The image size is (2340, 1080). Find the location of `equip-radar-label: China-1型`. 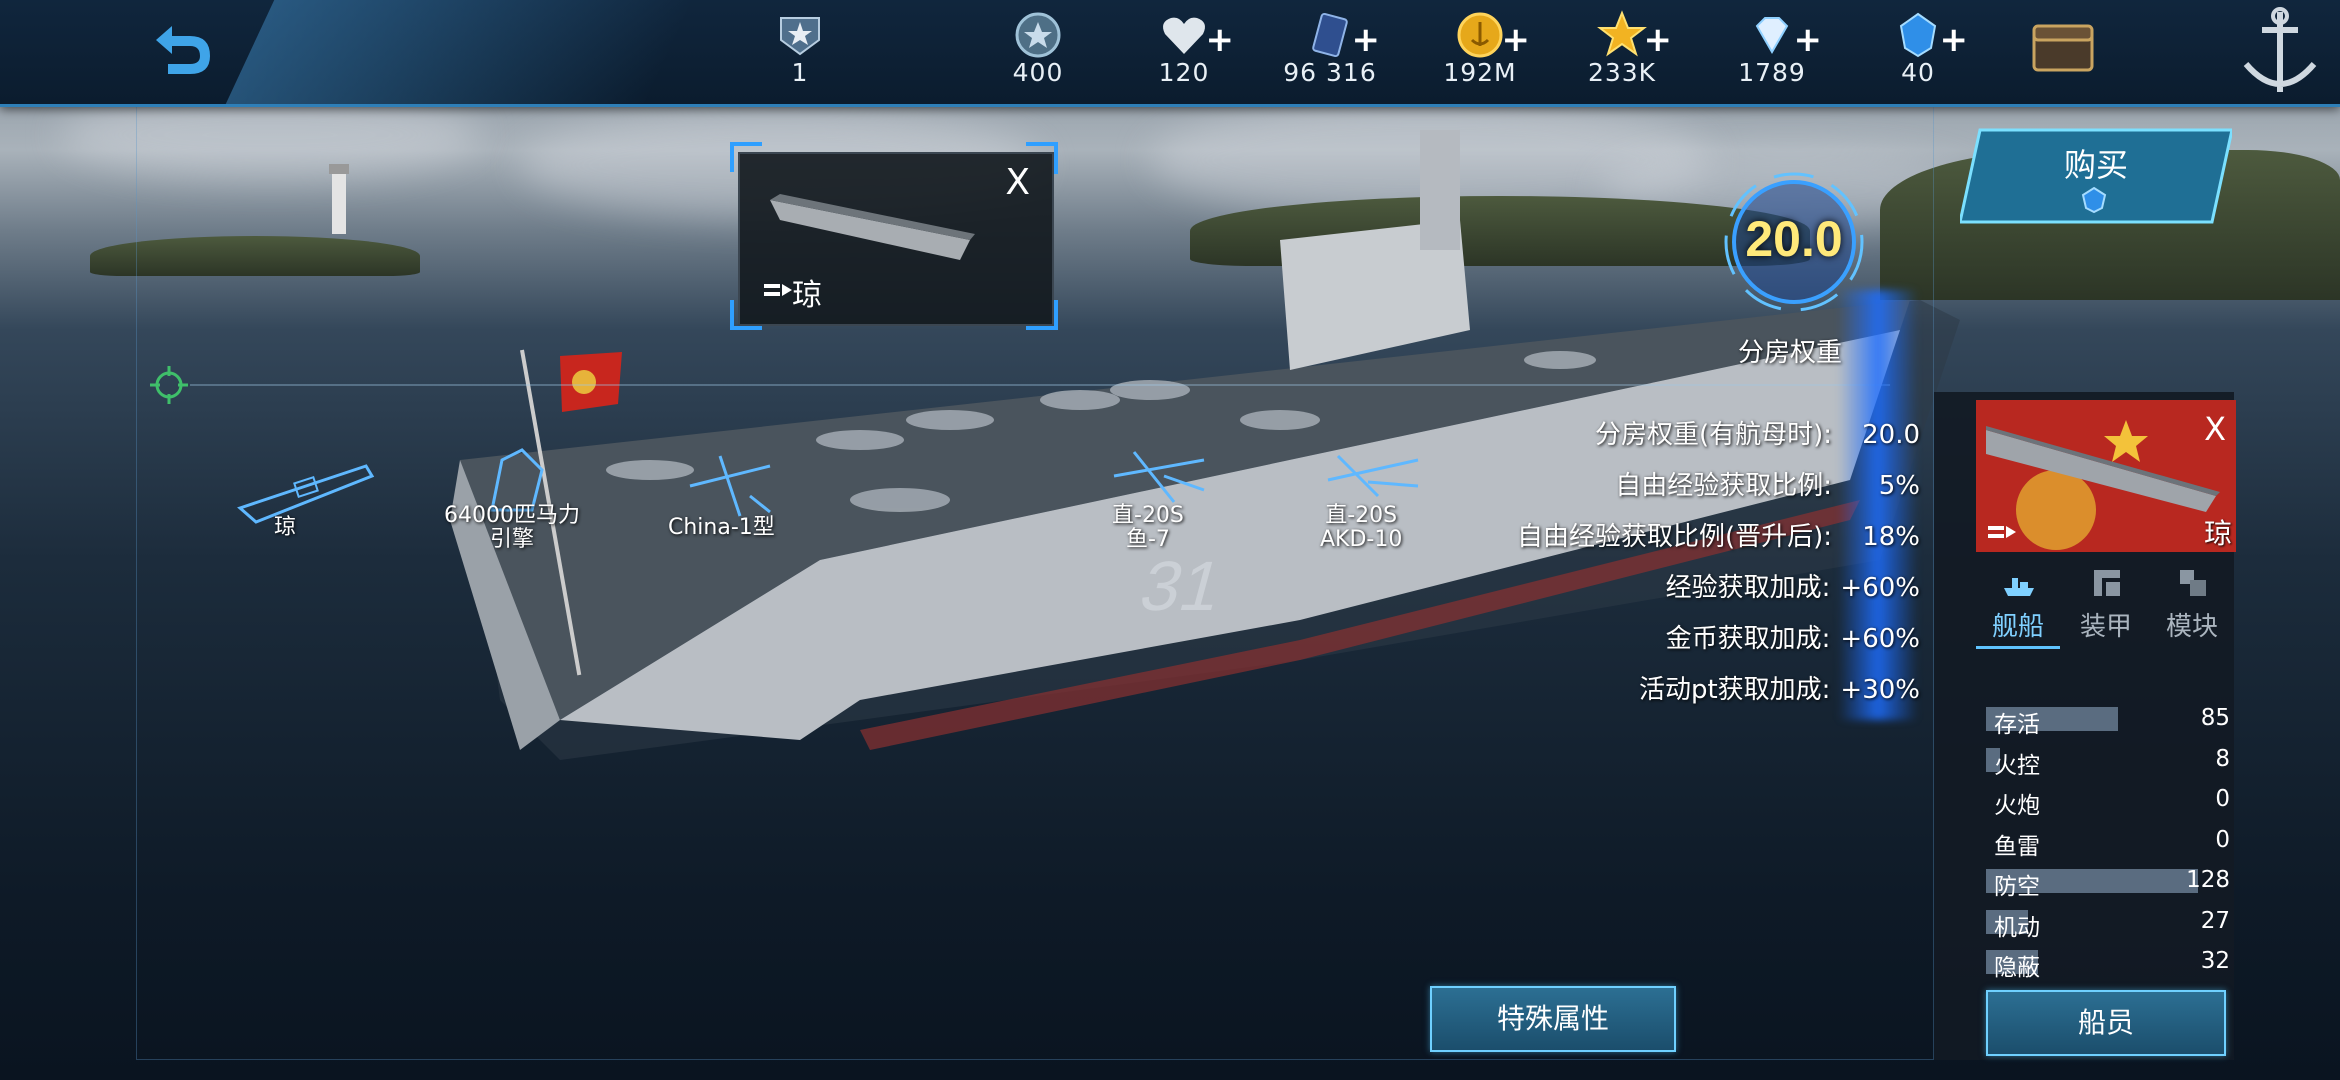

equip-radar-label: China-1型 is located at coordinates (721, 528).